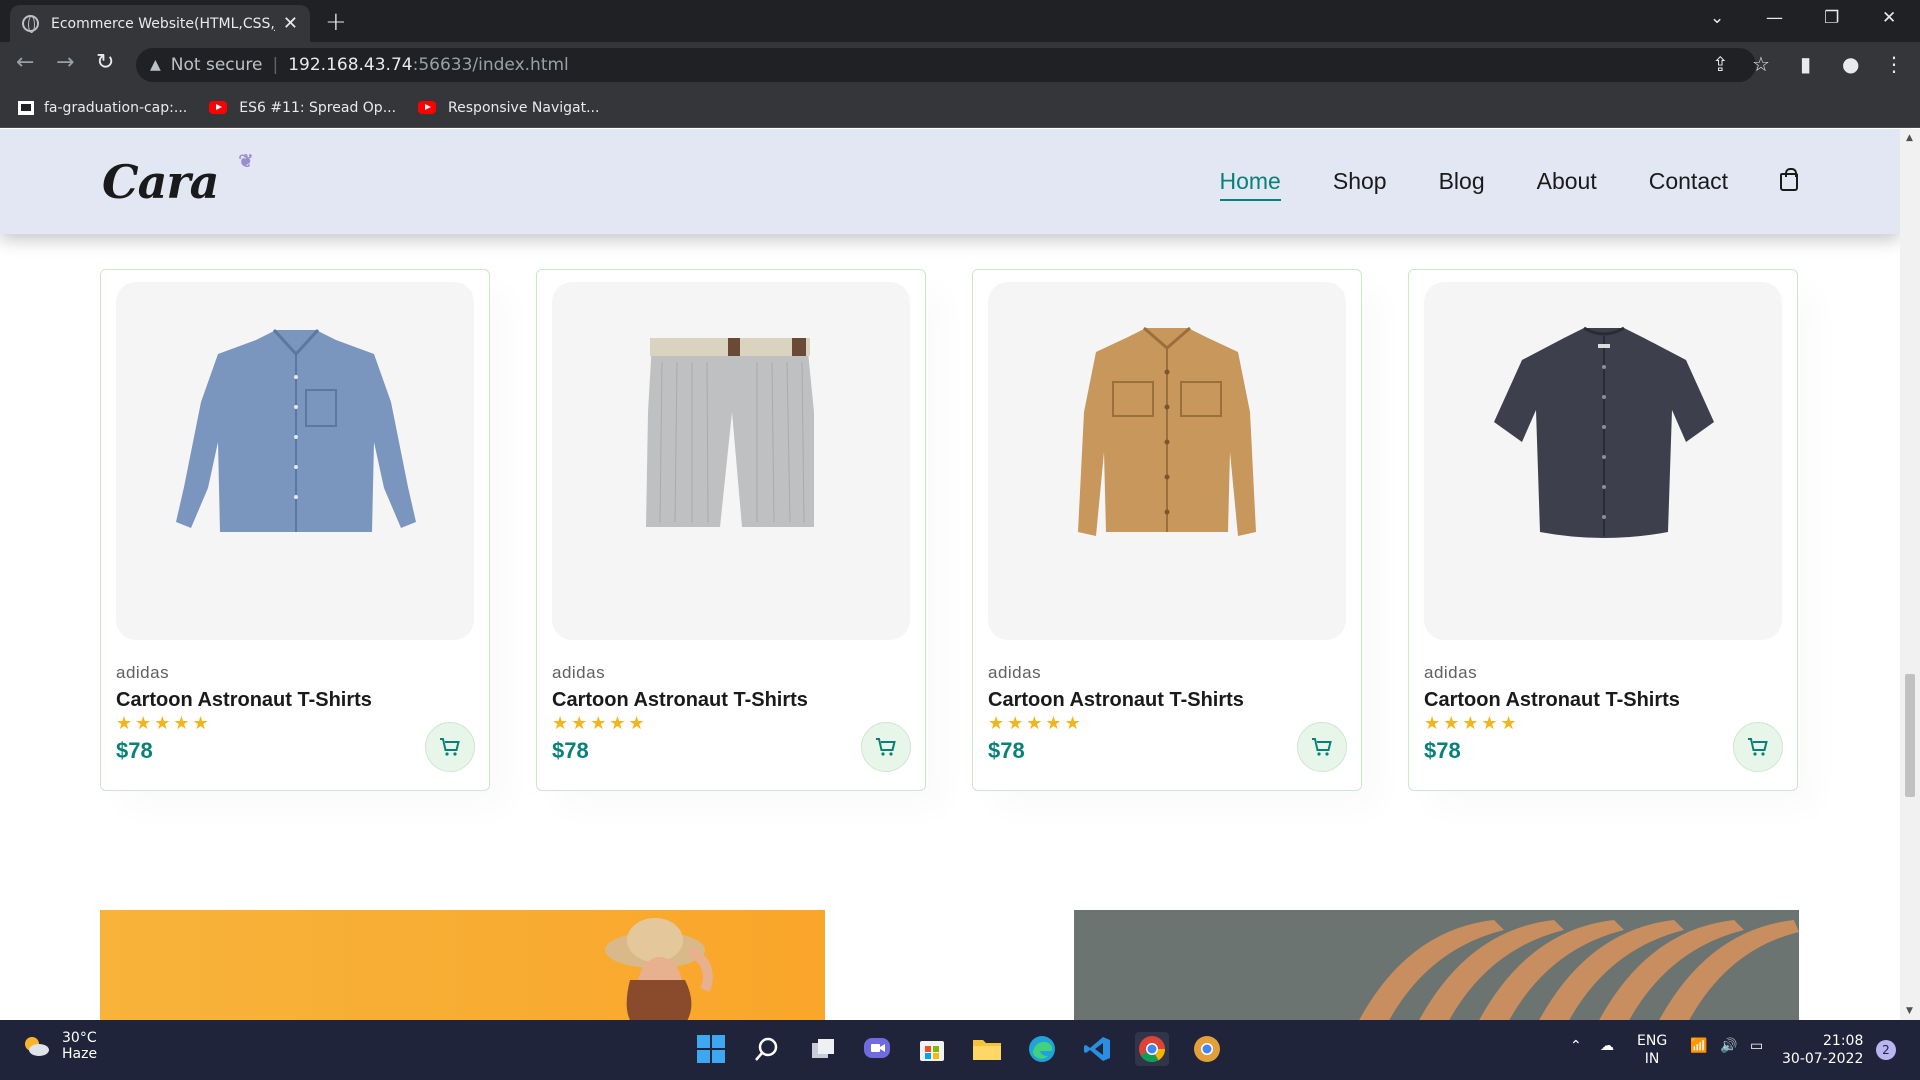 This screenshot has height=1080, width=1920. What do you see at coordinates (350, 65) in the screenshot?
I see `url-host: 192.168.43.74` at bounding box center [350, 65].